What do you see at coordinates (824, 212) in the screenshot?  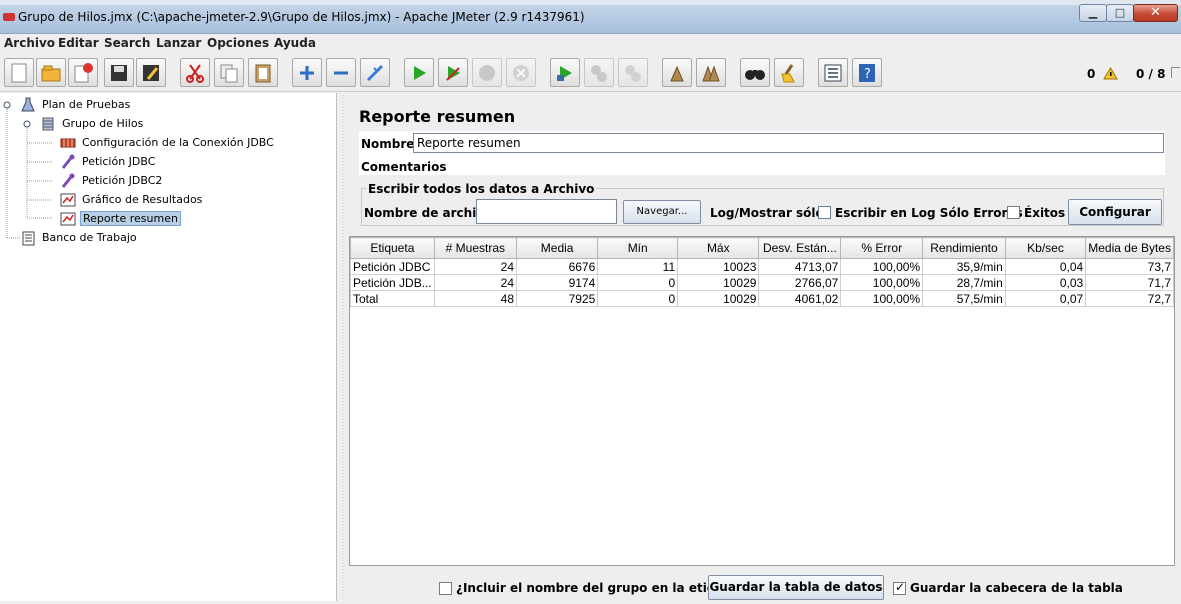 I see `errors-only-checkbox` at bounding box center [824, 212].